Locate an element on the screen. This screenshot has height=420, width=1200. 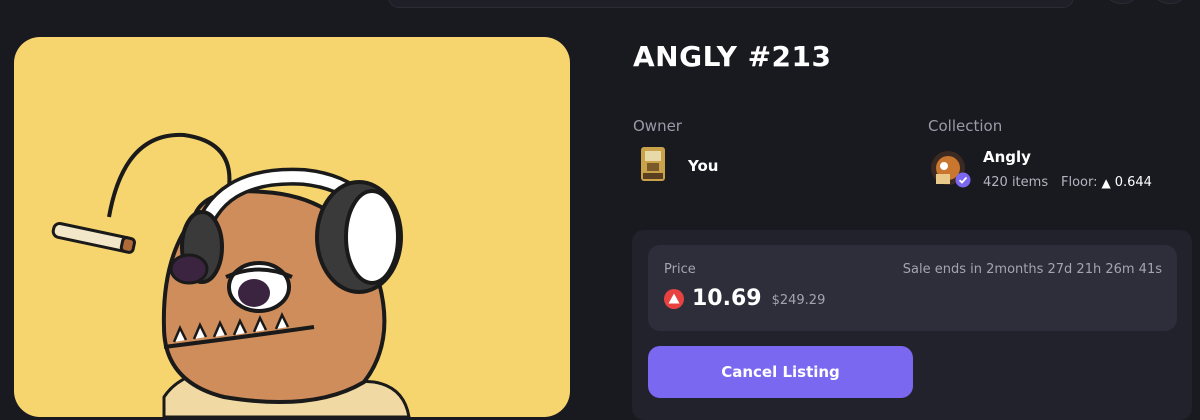
owner-name: You is located at coordinates (703, 166).